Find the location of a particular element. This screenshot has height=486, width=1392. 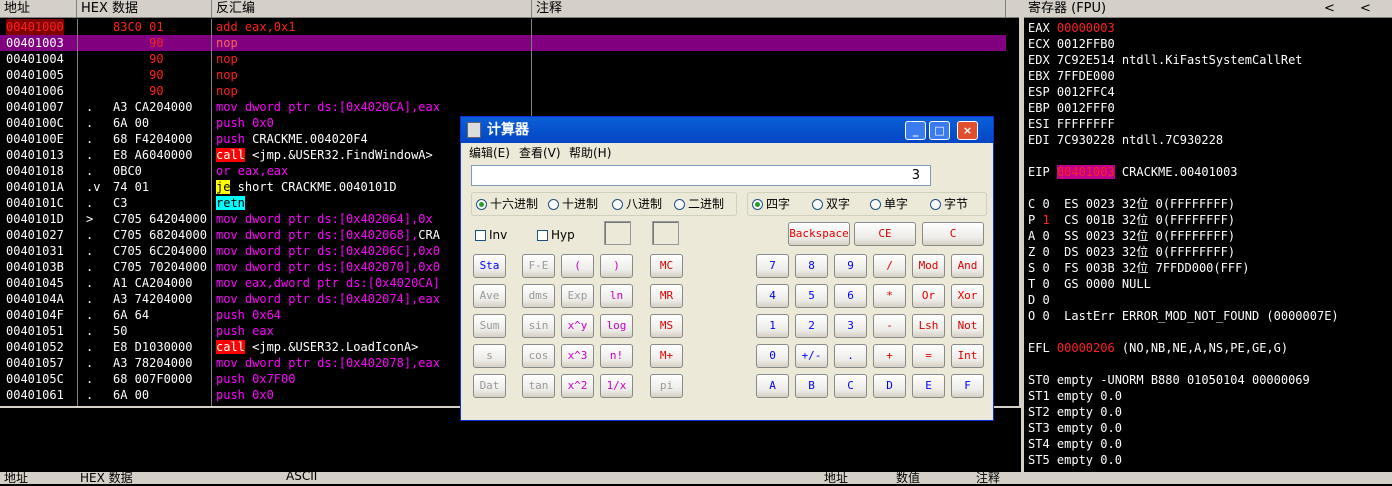

register-line: ST4 empty 0.0 is located at coordinates (1075, 444).